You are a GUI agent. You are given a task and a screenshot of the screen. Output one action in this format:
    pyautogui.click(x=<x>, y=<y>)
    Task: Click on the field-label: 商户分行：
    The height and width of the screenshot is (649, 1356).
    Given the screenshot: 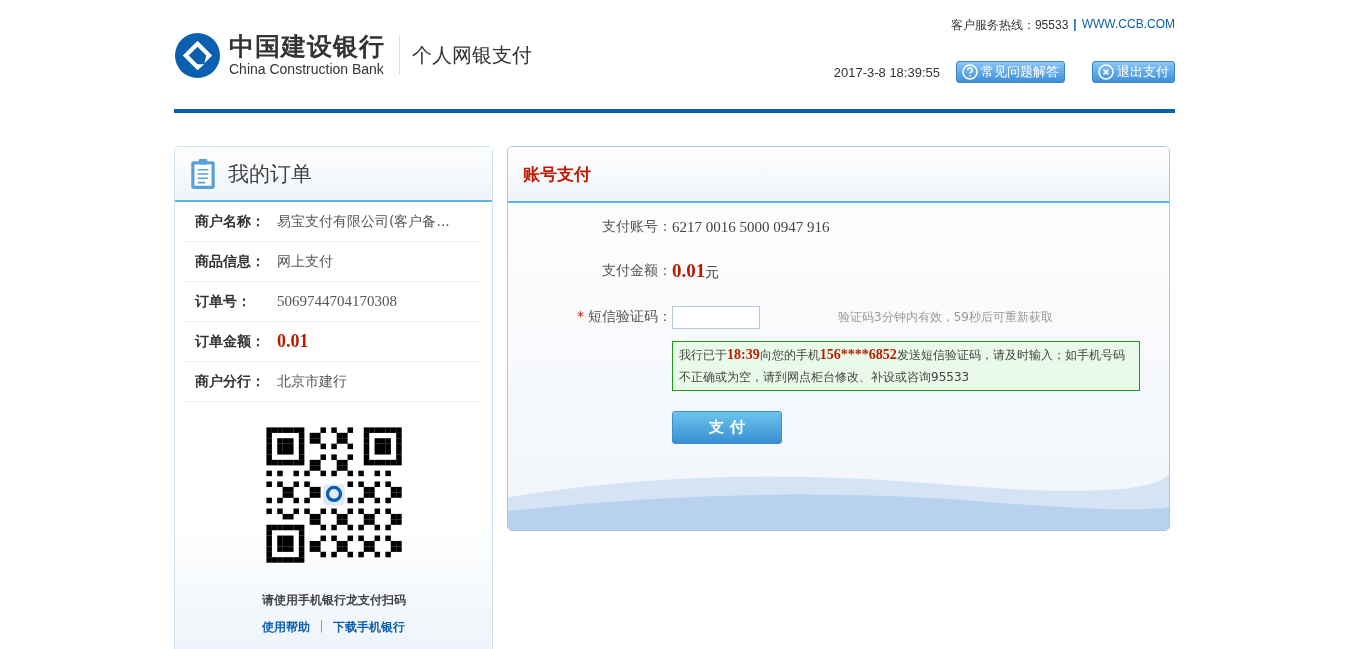 What is the action you would take?
    pyautogui.click(x=230, y=381)
    